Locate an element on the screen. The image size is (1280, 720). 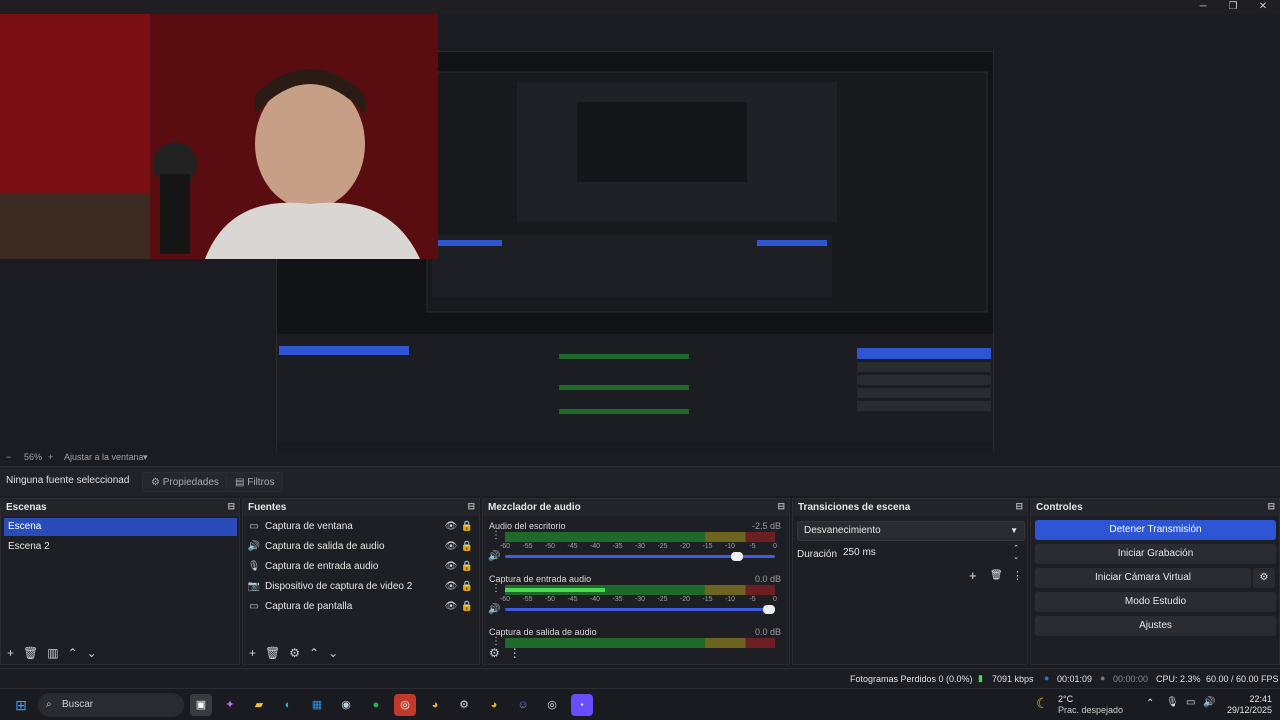
zoom-in-button: + is located at coordinates (50, 457).